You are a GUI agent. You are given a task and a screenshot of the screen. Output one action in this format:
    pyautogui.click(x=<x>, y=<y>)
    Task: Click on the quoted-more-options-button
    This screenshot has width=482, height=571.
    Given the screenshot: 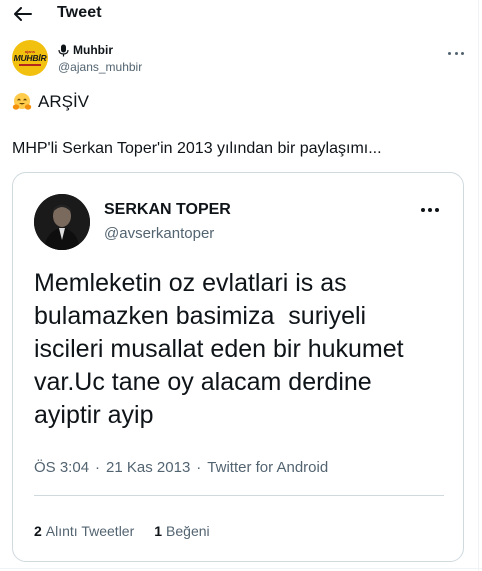 What is the action you would take?
    pyautogui.click(x=430, y=210)
    